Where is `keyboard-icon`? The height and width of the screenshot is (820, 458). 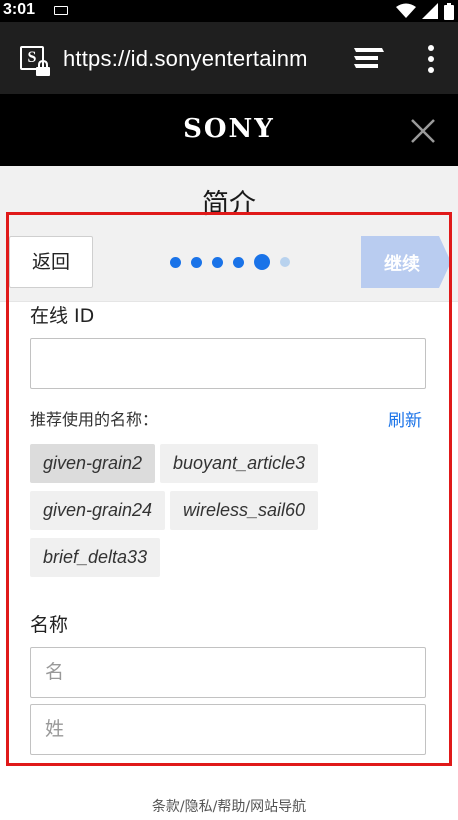
keyboard-icon is located at coordinates (61, 10).